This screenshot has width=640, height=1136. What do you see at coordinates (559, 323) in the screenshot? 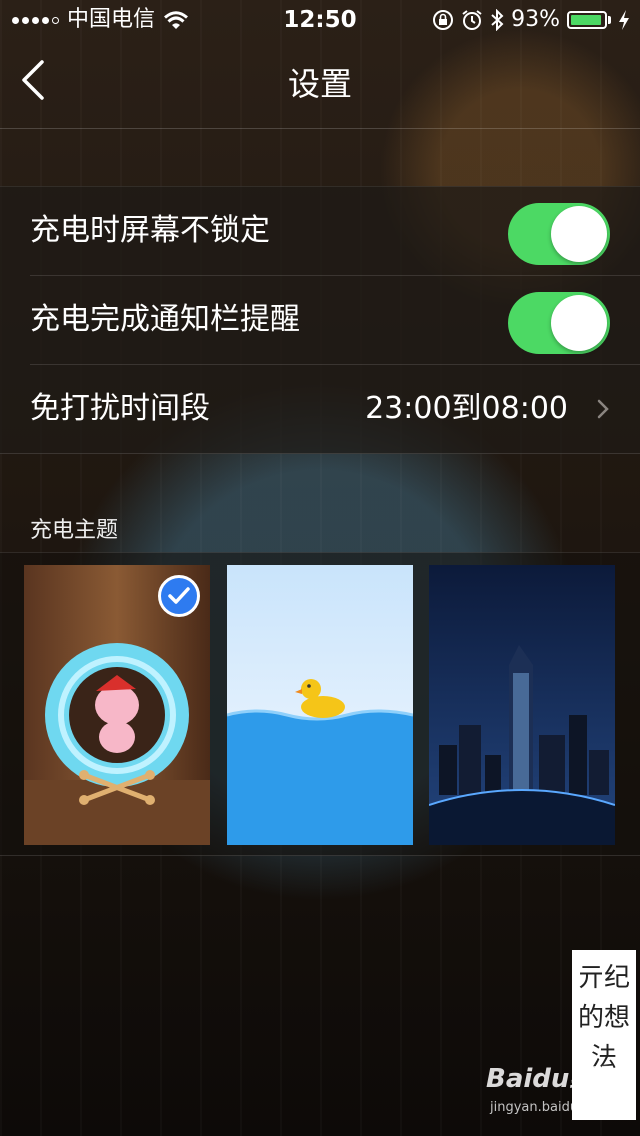
I see `charge-complete-notify-toggle` at bounding box center [559, 323].